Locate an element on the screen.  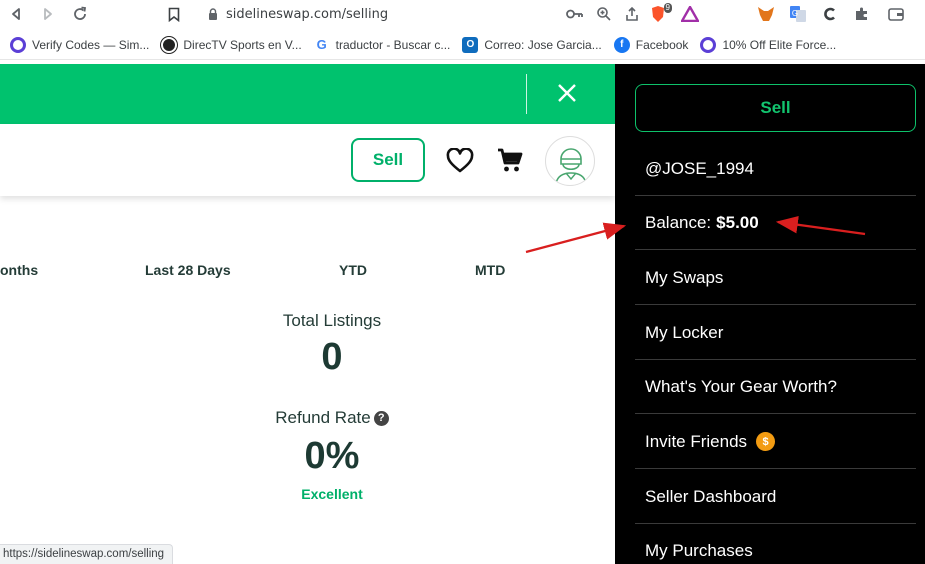
total-listings-label: Total Listings is located at coordinates (332, 320).